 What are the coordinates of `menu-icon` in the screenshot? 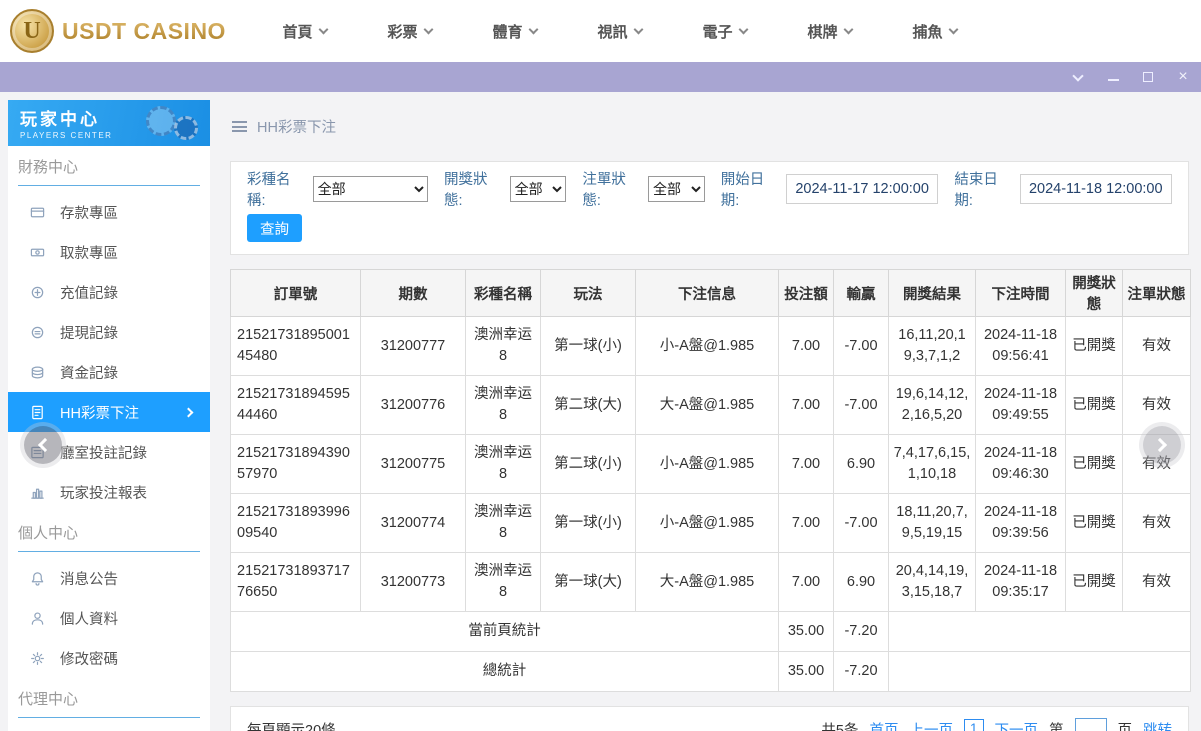 It's located at (239, 126).